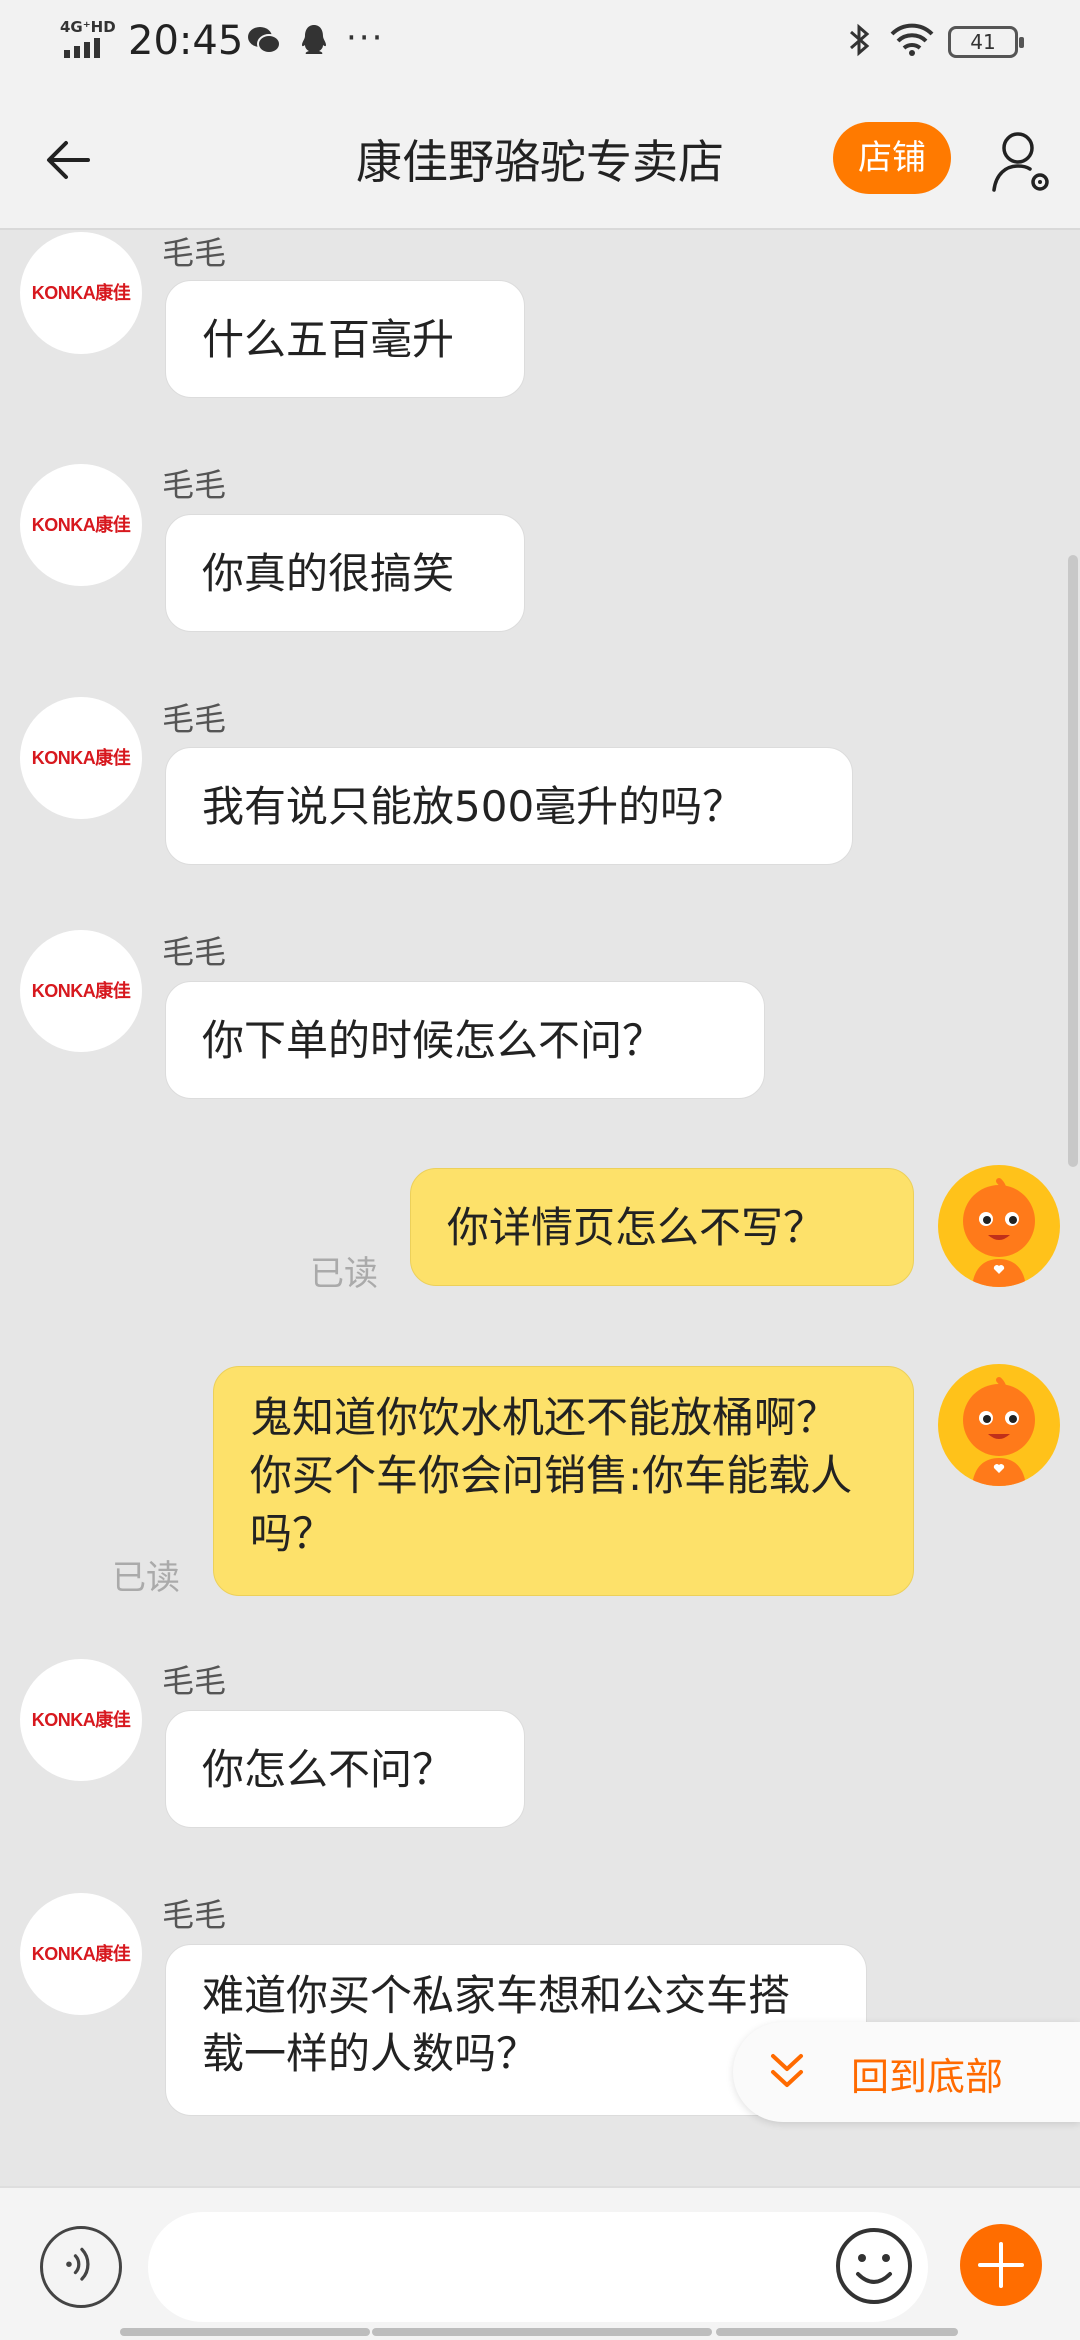 The width and height of the screenshot is (1080, 2340). What do you see at coordinates (874, 2266) in the screenshot?
I see `emoji-icon` at bounding box center [874, 2266].